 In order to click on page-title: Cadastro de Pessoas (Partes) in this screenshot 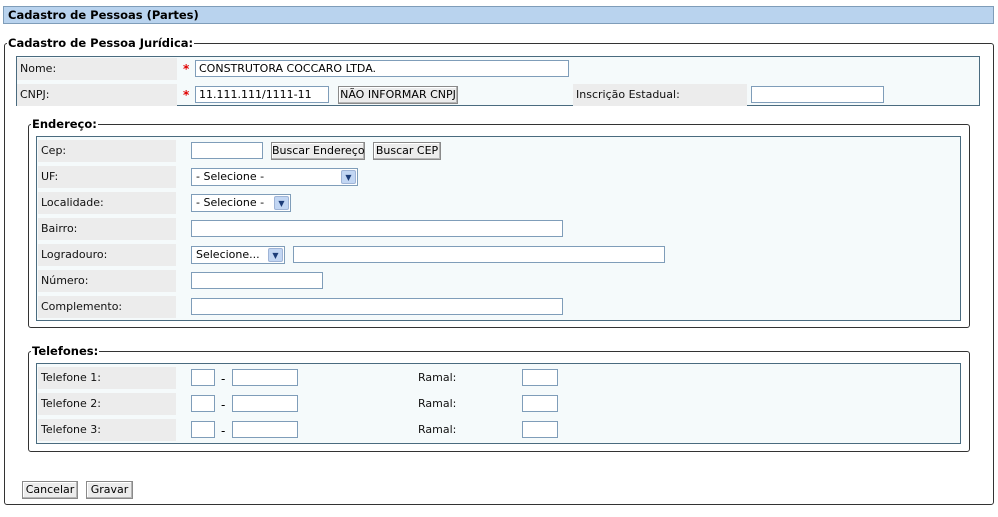, I will do `click(498, 15)`.